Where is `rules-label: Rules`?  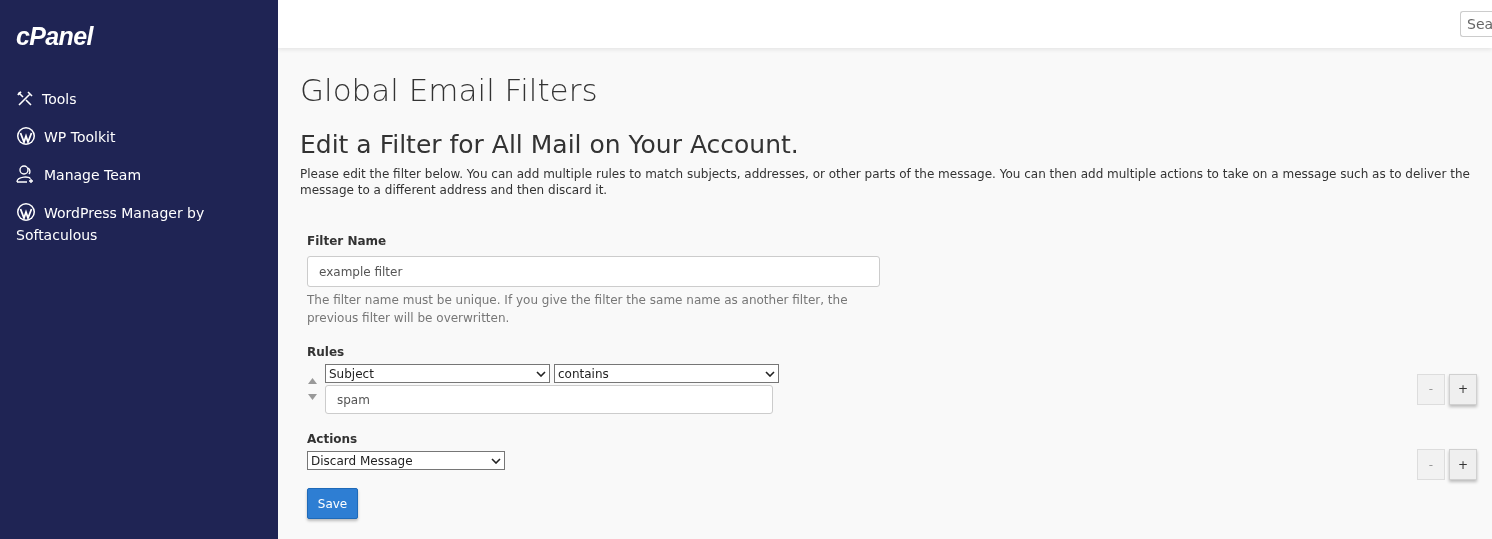
rules-label: Rules is located at coordinates (326, 352).